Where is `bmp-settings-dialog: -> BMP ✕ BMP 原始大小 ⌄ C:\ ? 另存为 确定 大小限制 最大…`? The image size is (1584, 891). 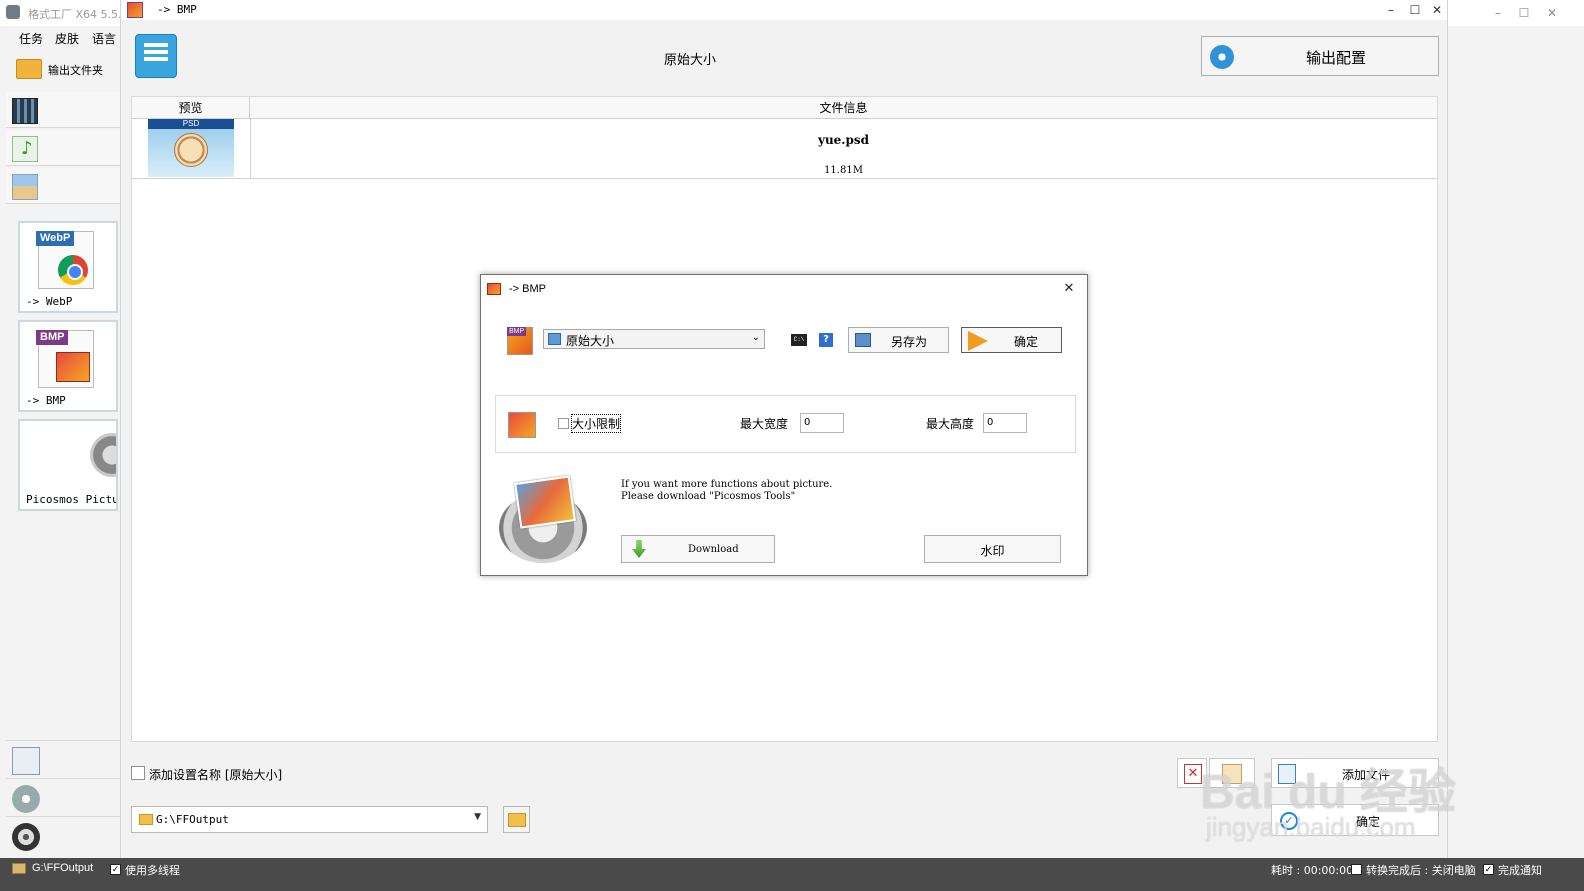
bmp-settings-dialog: -> BMP ✕ BMP 原始大小 ⌄ C:\ ? 另存为 确定 大小限制 最大… is located at coordinates (784, 425).